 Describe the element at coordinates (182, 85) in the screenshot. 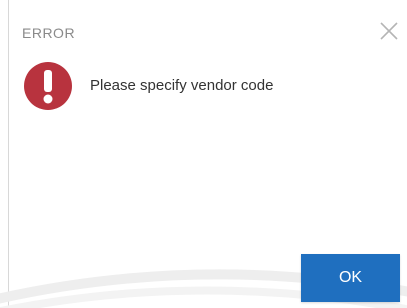

I see `error-message: Please specify vendor code` at that location.